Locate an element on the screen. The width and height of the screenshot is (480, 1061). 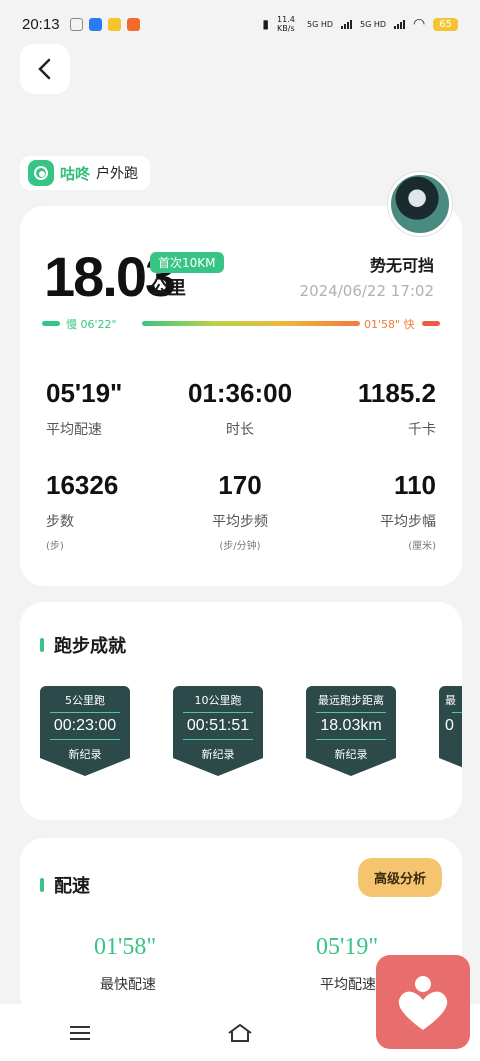
achievements-title: 跑步成就 is located at coordinates (83, 645).